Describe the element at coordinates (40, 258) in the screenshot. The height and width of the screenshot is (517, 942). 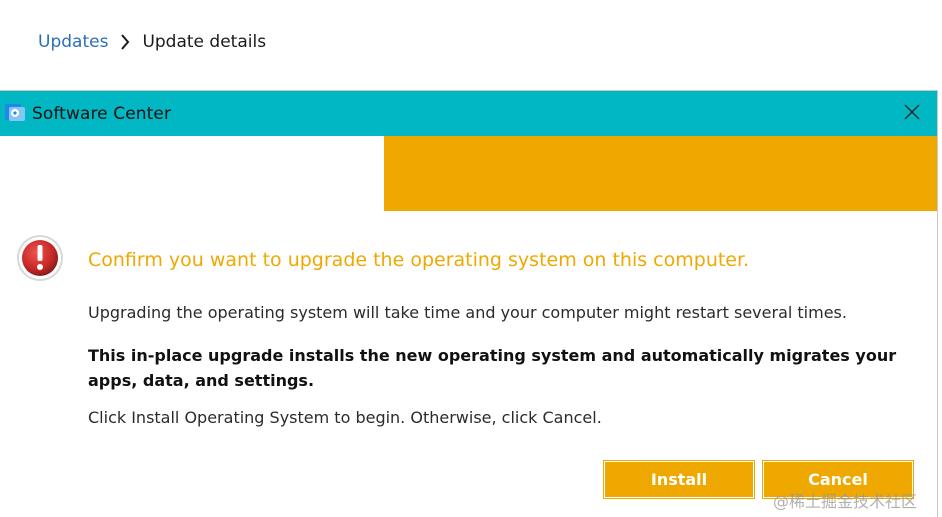
I see `error-icon` at that location.